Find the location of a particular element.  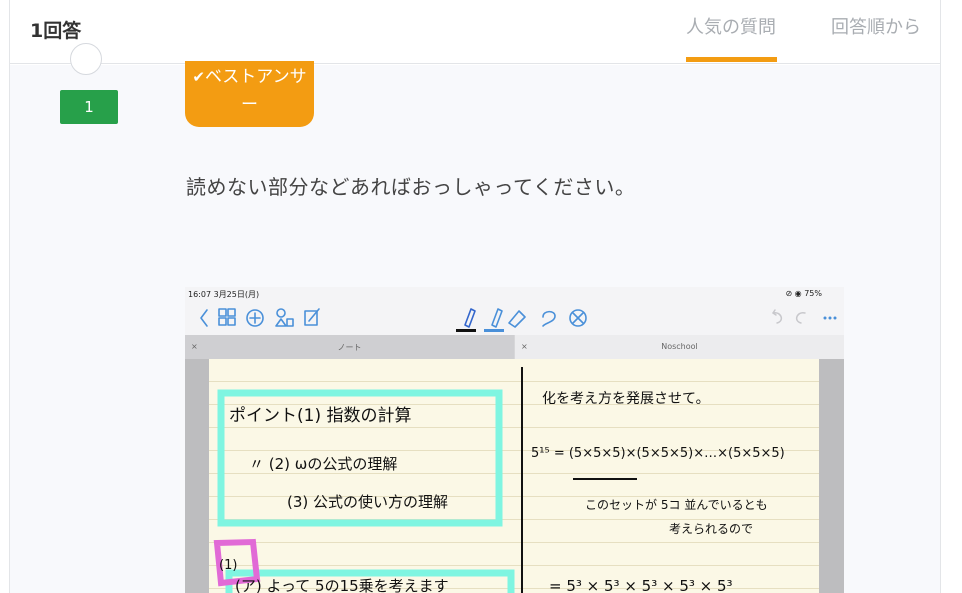

svg-text: 考えられるので is located at coordinates (711, 529).